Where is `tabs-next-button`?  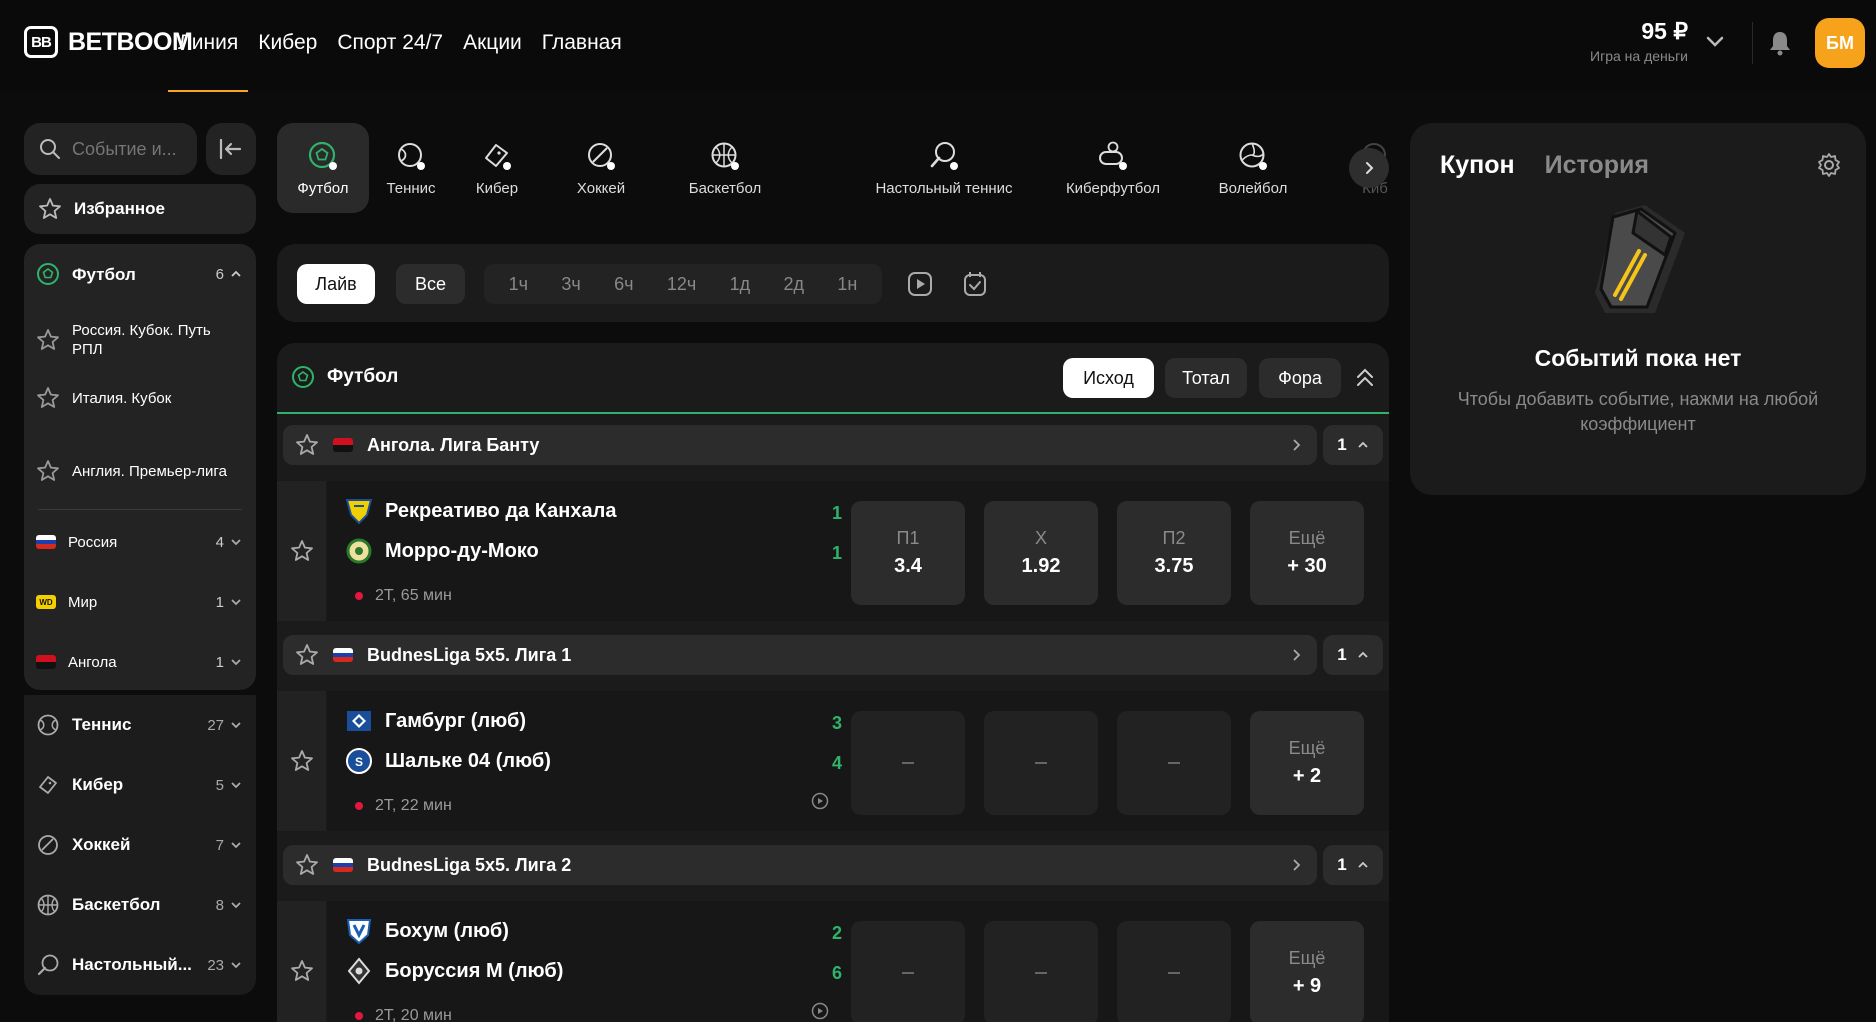
tabs-next-button is located at coordinates (1369, 168).